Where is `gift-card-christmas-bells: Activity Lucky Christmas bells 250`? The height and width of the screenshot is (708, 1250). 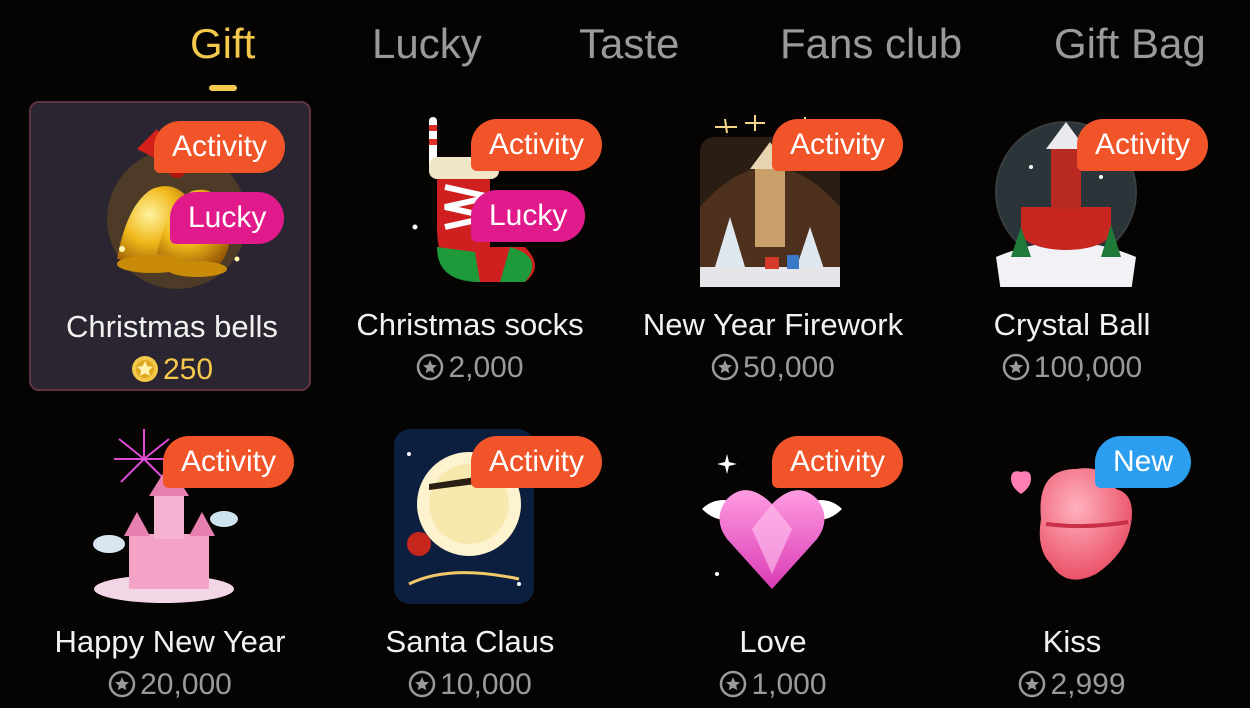
gift-card-christmas-bells: Activity Lucky Christmas bells 250 is located at coordinates (170, 246).